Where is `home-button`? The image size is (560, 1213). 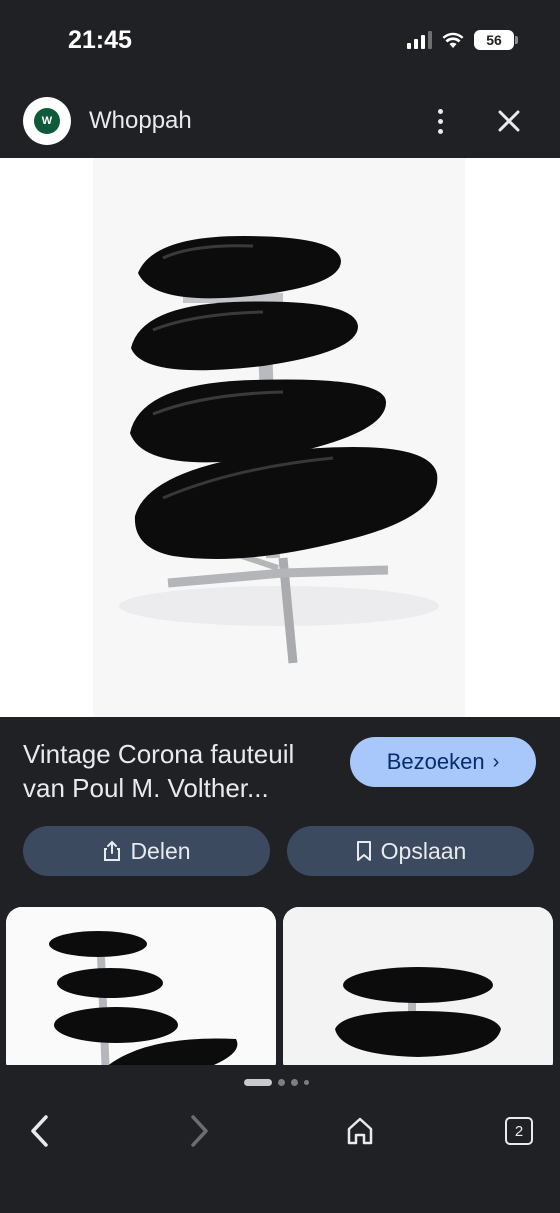 home-button is located at coordinates (360, 1131).